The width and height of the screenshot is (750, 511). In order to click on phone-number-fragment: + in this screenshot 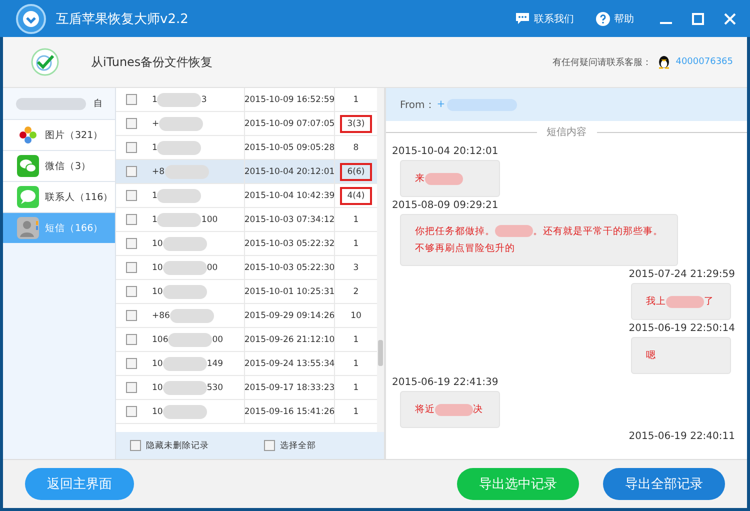, I will do `click(156, 123)`.